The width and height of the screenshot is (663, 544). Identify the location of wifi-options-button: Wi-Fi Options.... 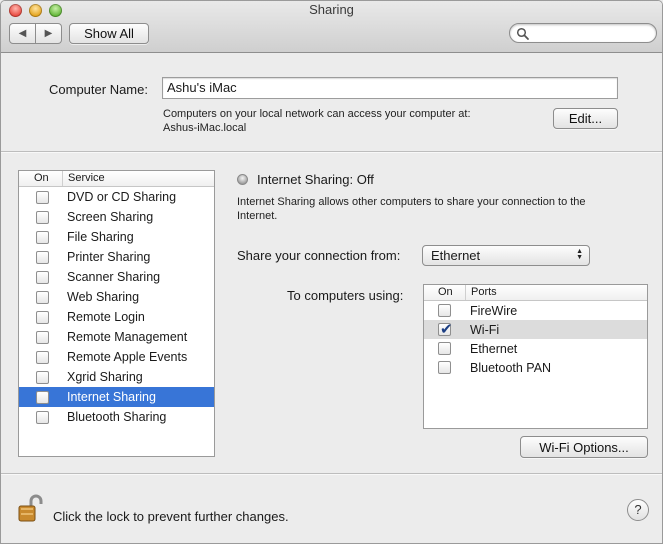
(584, 447).